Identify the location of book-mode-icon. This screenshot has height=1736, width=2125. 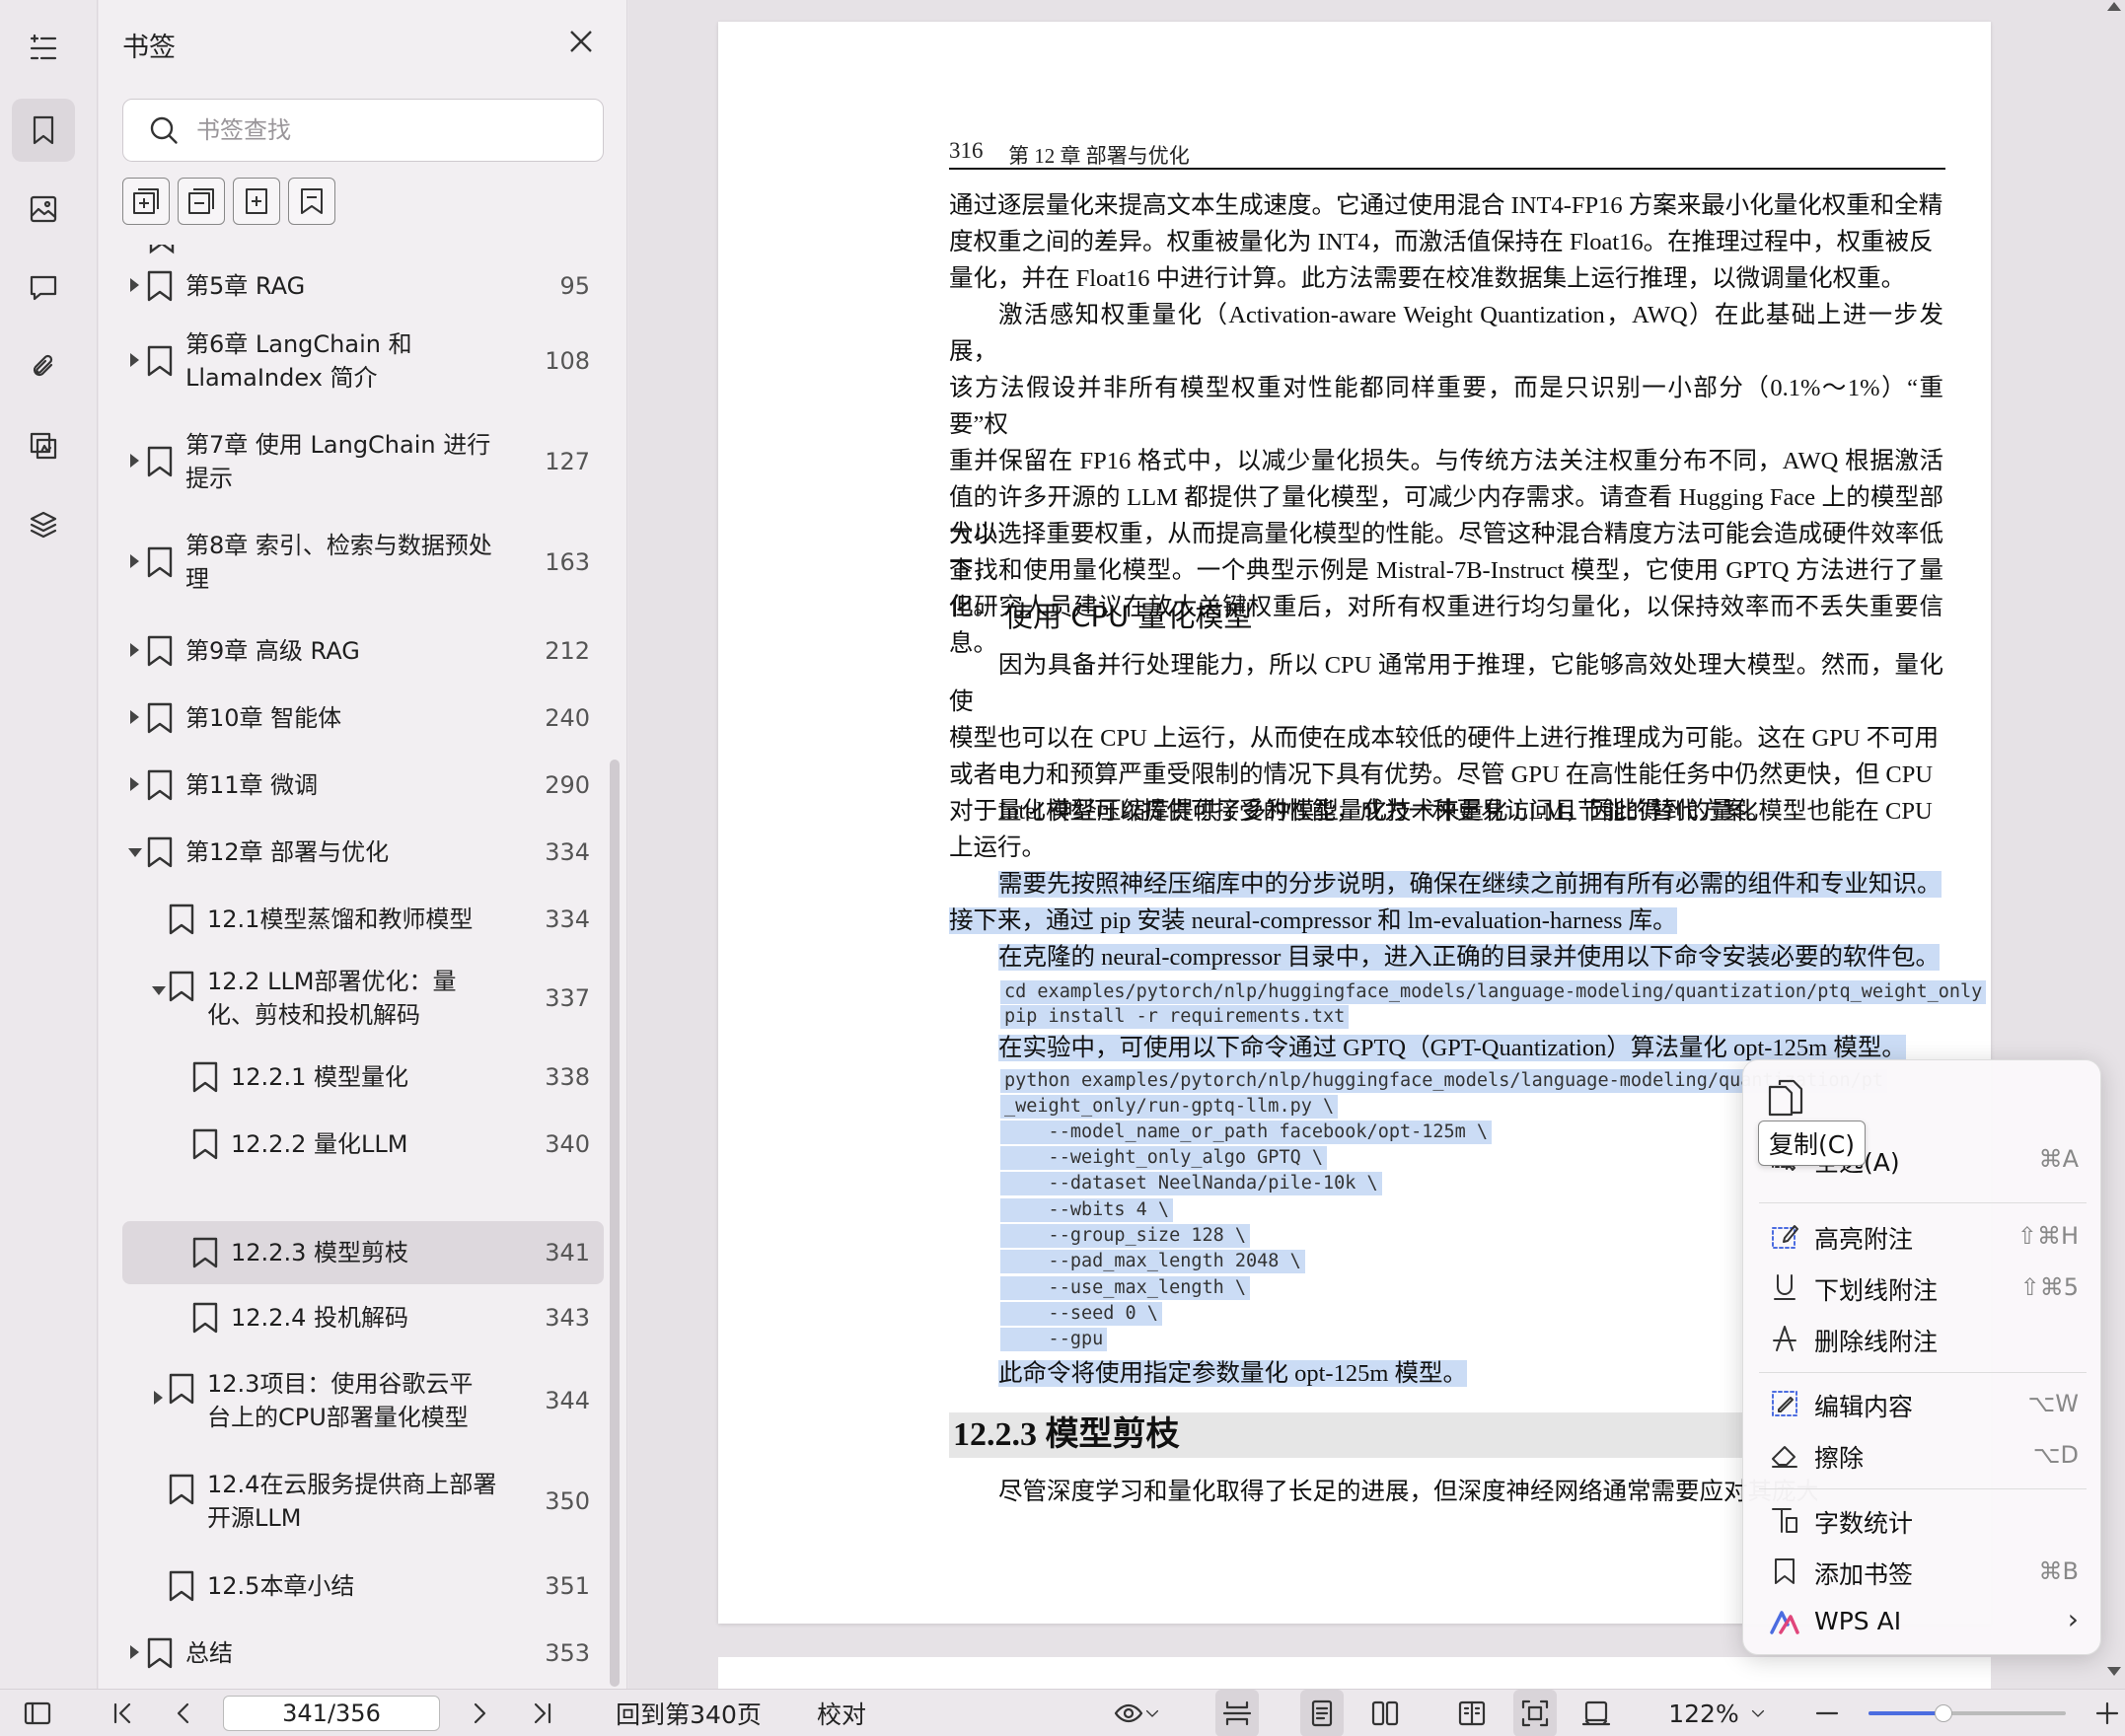
(1472, 1713).